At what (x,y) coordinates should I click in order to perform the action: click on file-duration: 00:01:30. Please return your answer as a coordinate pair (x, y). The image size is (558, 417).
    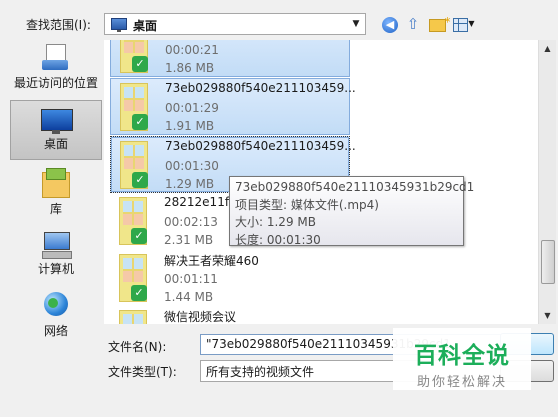
    Looking at the image, I should click on (192, 166).